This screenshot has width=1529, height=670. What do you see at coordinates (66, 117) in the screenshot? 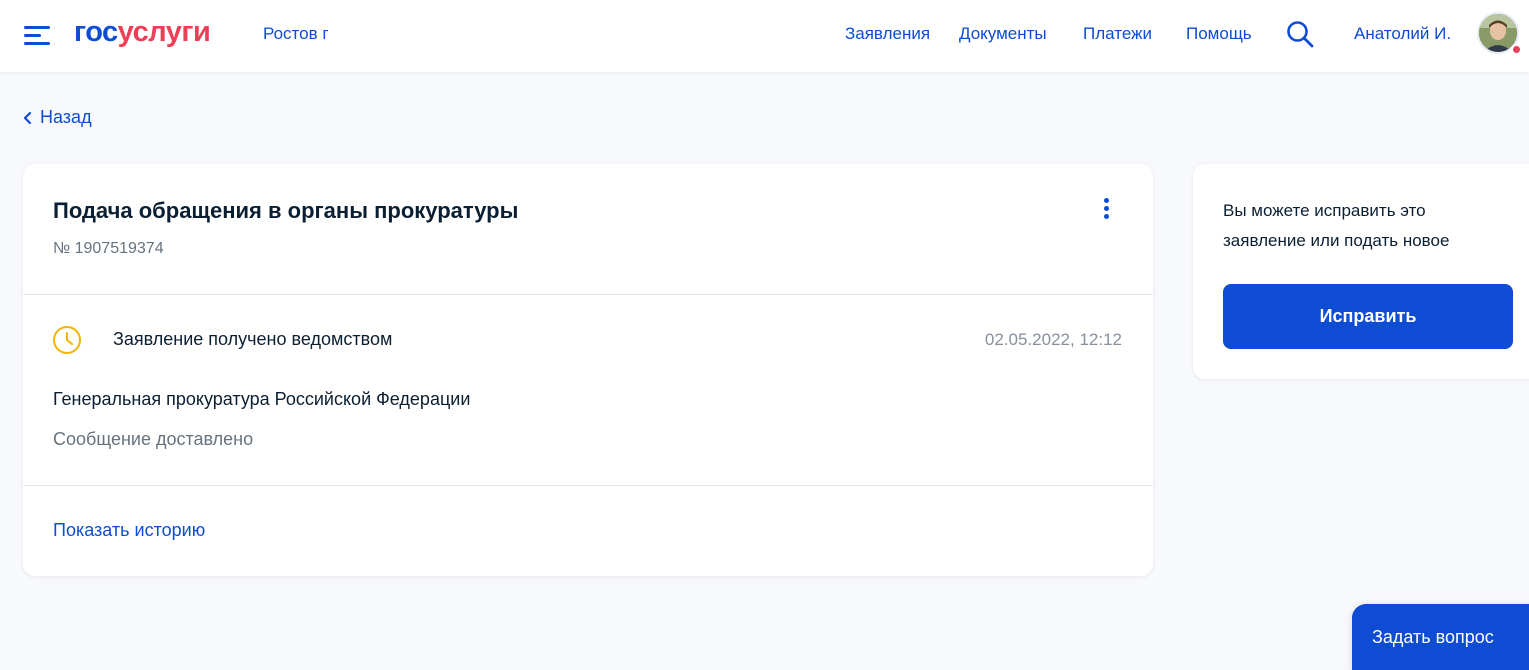
I see `back-label: Назад` at bounding box center [66, 117].